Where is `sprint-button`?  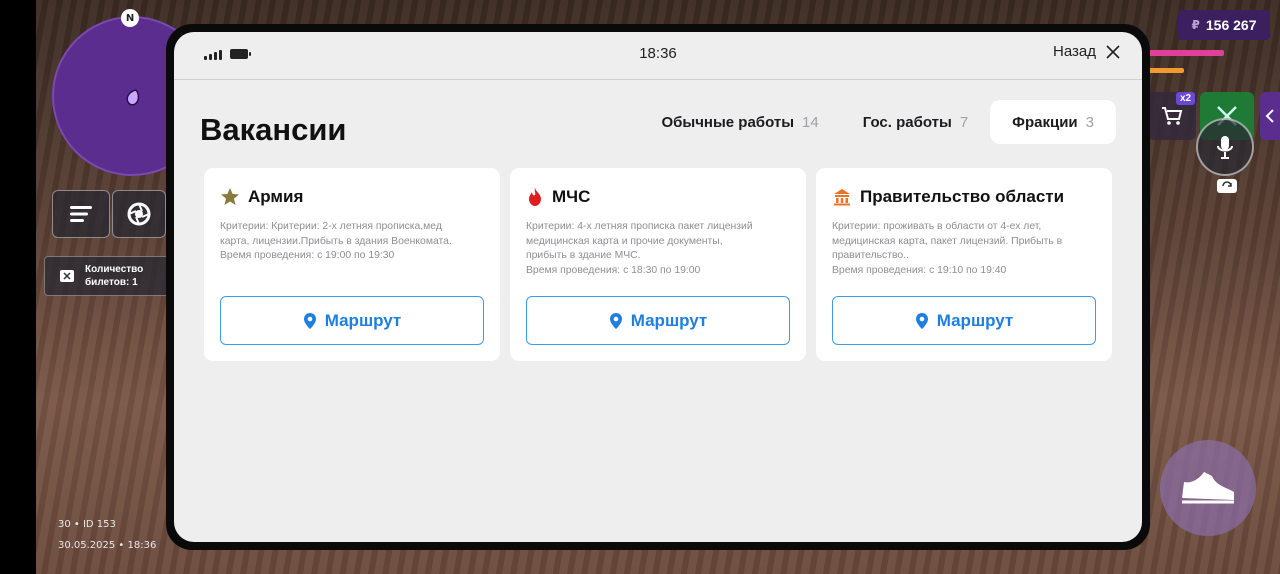
sprint-button is located at coordinates (1208, 488).